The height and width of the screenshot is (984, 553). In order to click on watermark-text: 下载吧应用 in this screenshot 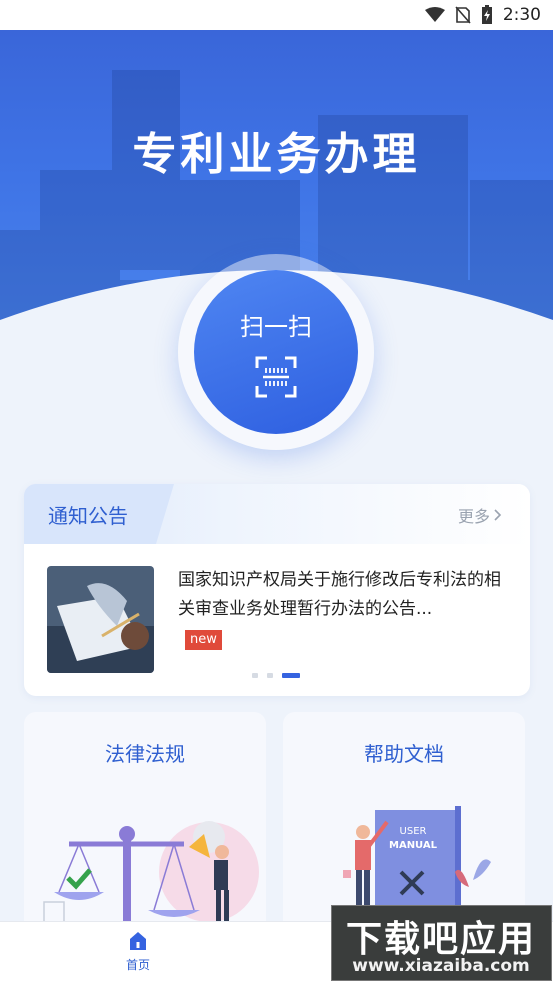, I will do `click(440, 939)`.